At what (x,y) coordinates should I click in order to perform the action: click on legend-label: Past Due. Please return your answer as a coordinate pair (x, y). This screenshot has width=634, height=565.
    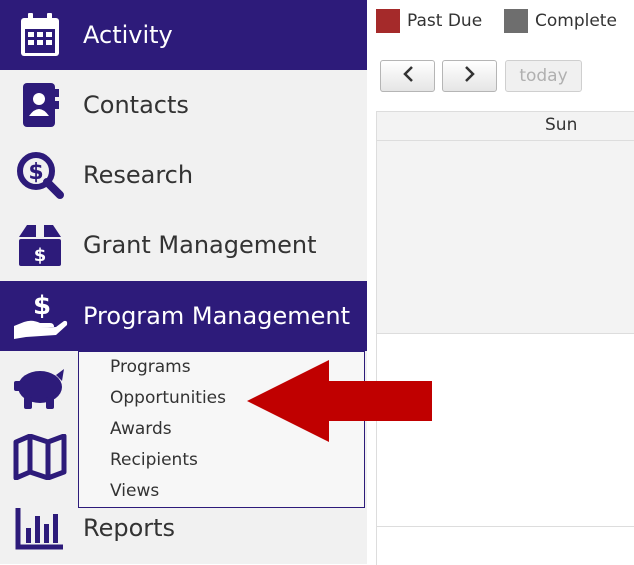
    Looking at the image, I should click on (445, 21).